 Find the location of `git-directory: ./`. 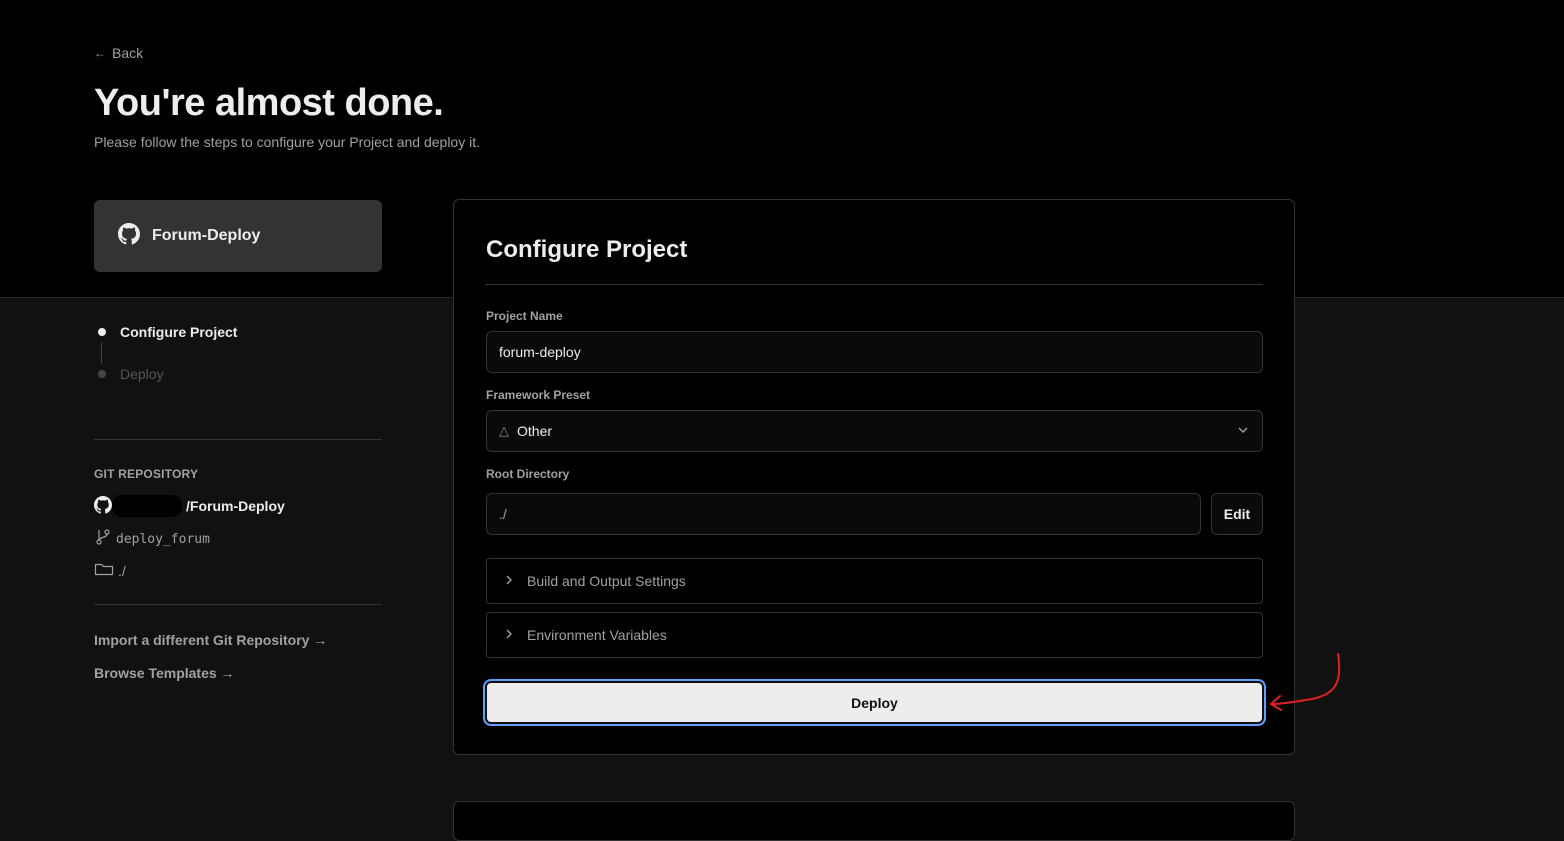

git-directory: ./ is located at coordinates (122, 570).